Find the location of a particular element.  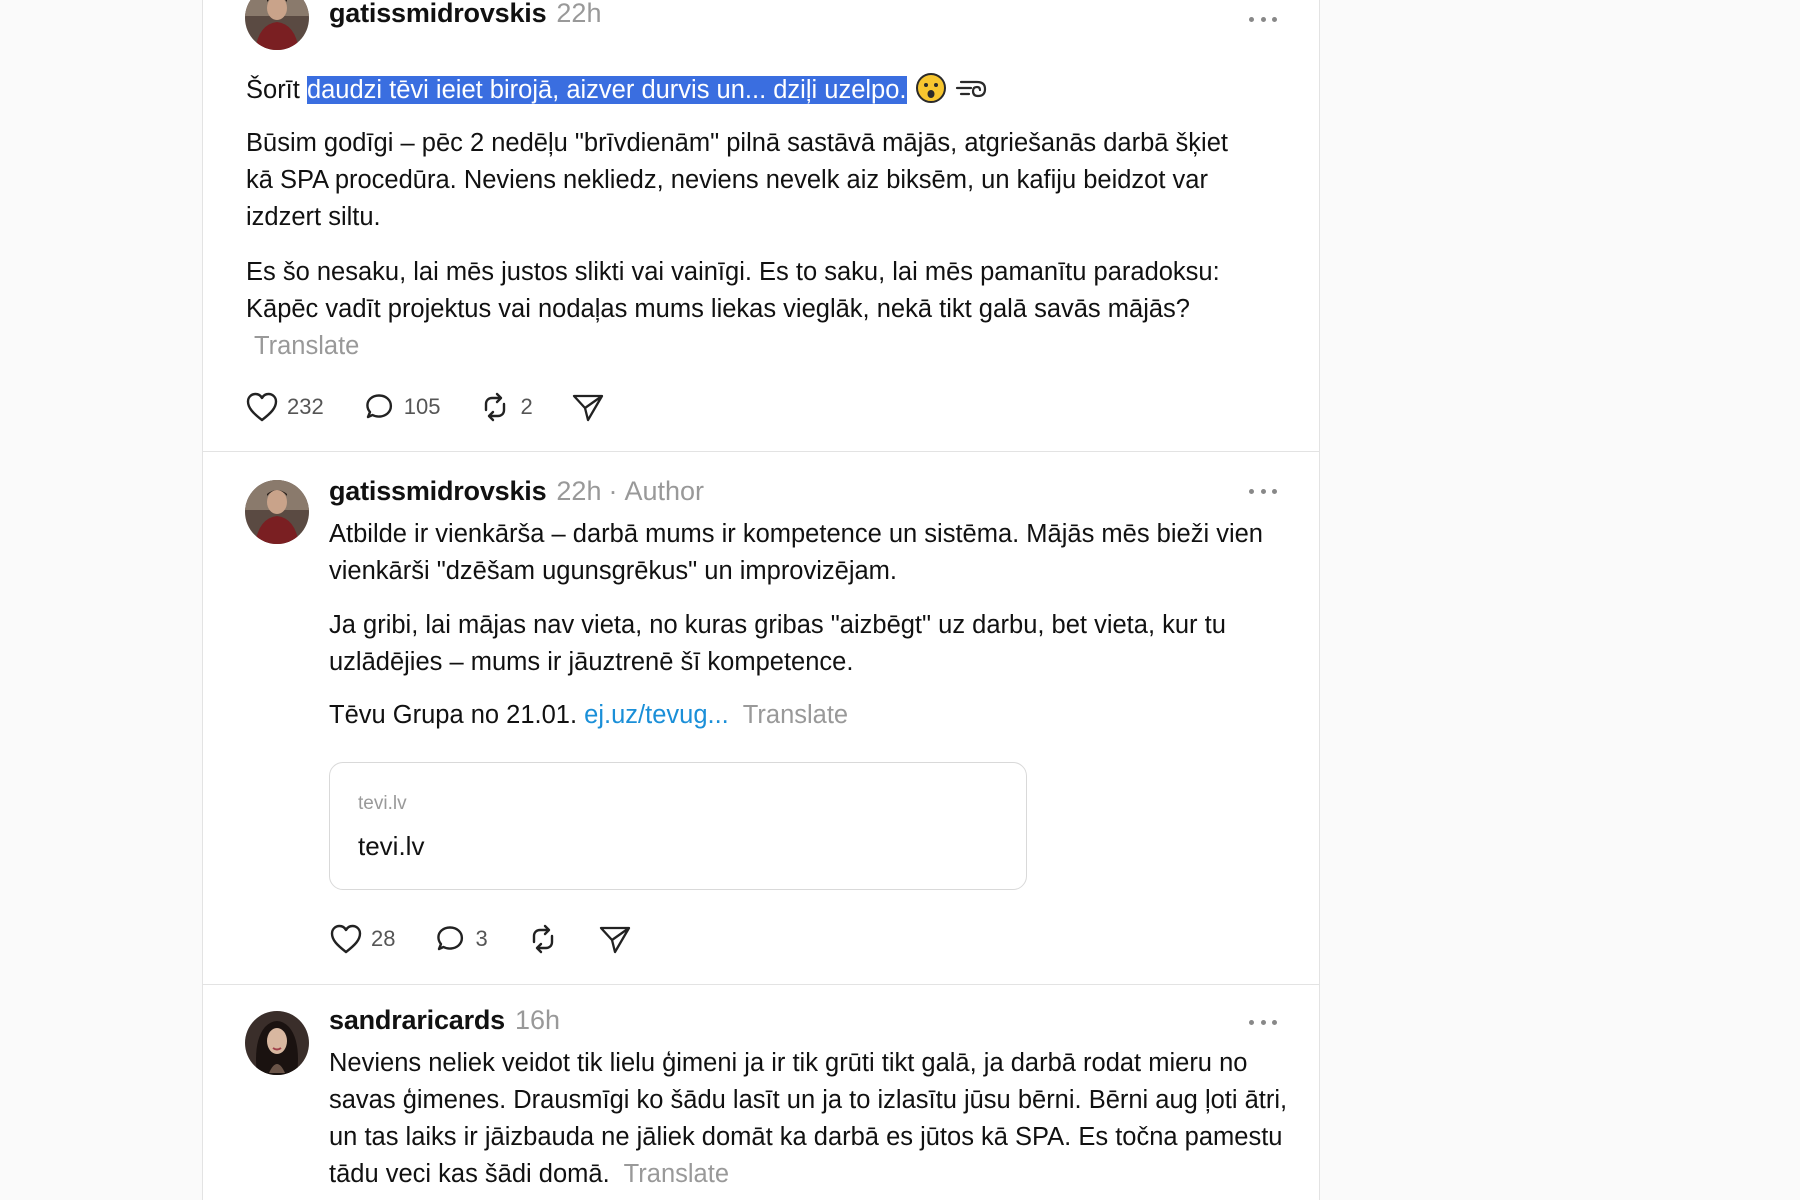

card-title: tevi.lv is located at coordinates (391, 846).